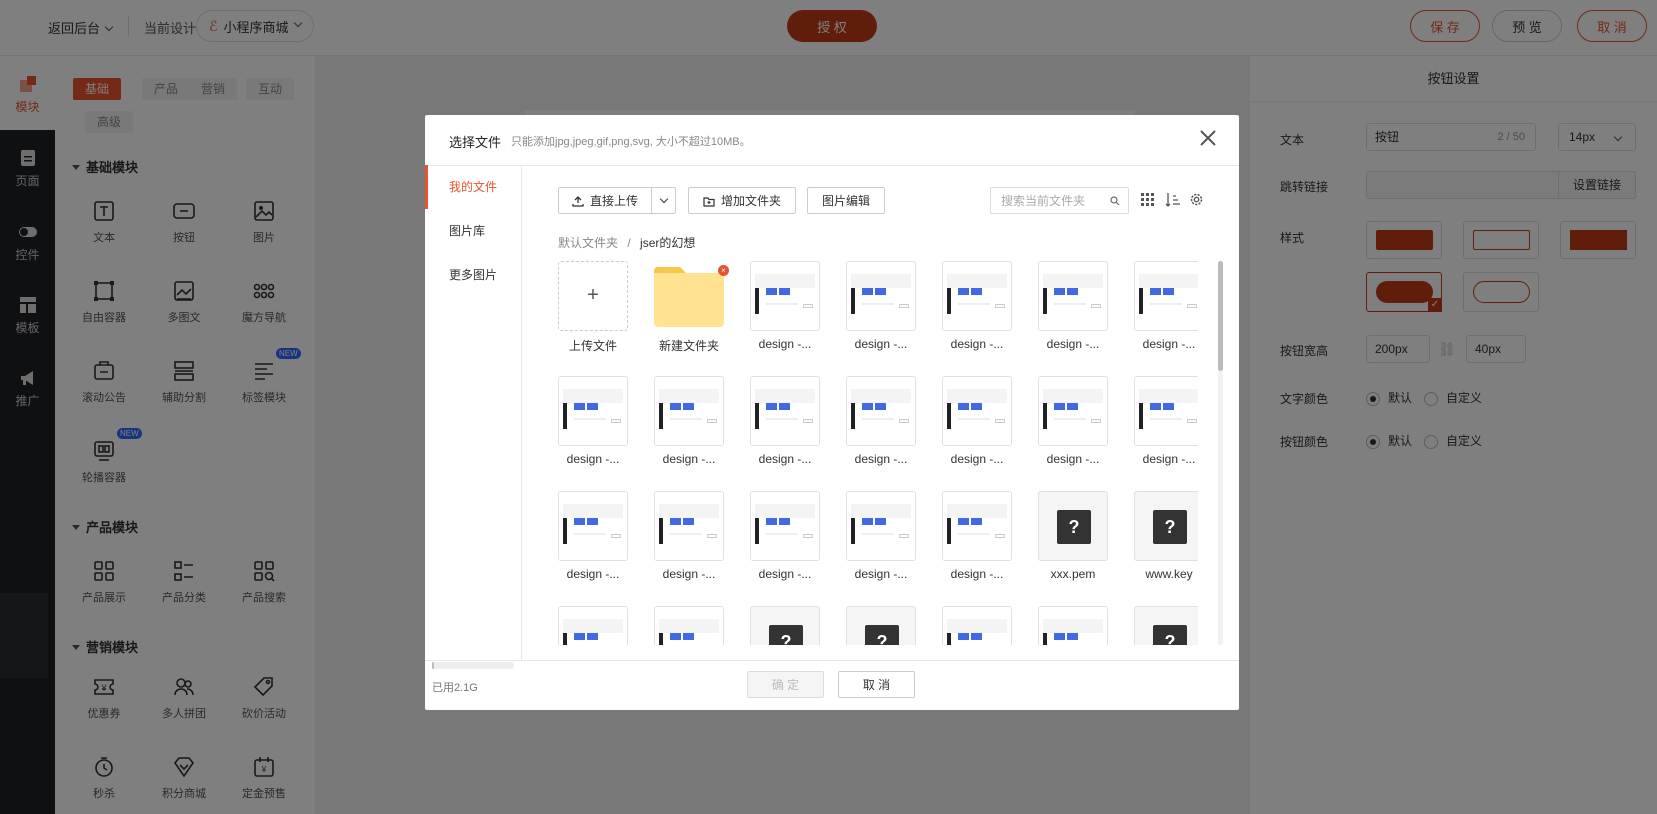 Image resolution: width=1657 pixels, height=814 pixels. I want to click on upload-file-label: 上传文件, so click(592, 346).